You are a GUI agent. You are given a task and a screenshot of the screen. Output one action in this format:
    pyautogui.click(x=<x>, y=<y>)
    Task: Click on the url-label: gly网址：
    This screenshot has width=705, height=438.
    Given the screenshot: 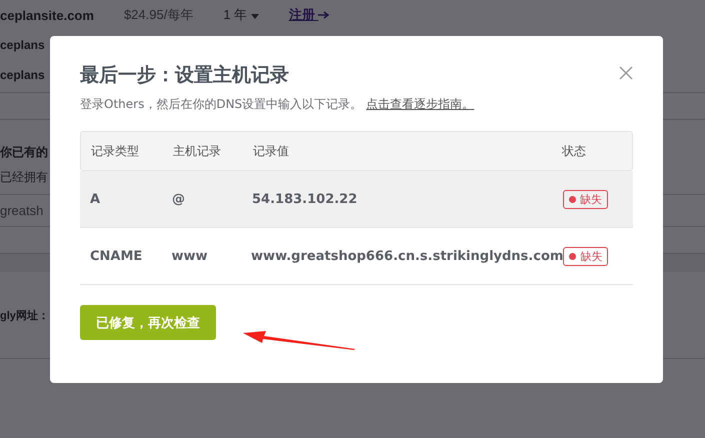 What is the action you would take?
    pyautogui.click(x=24, y=315)
    